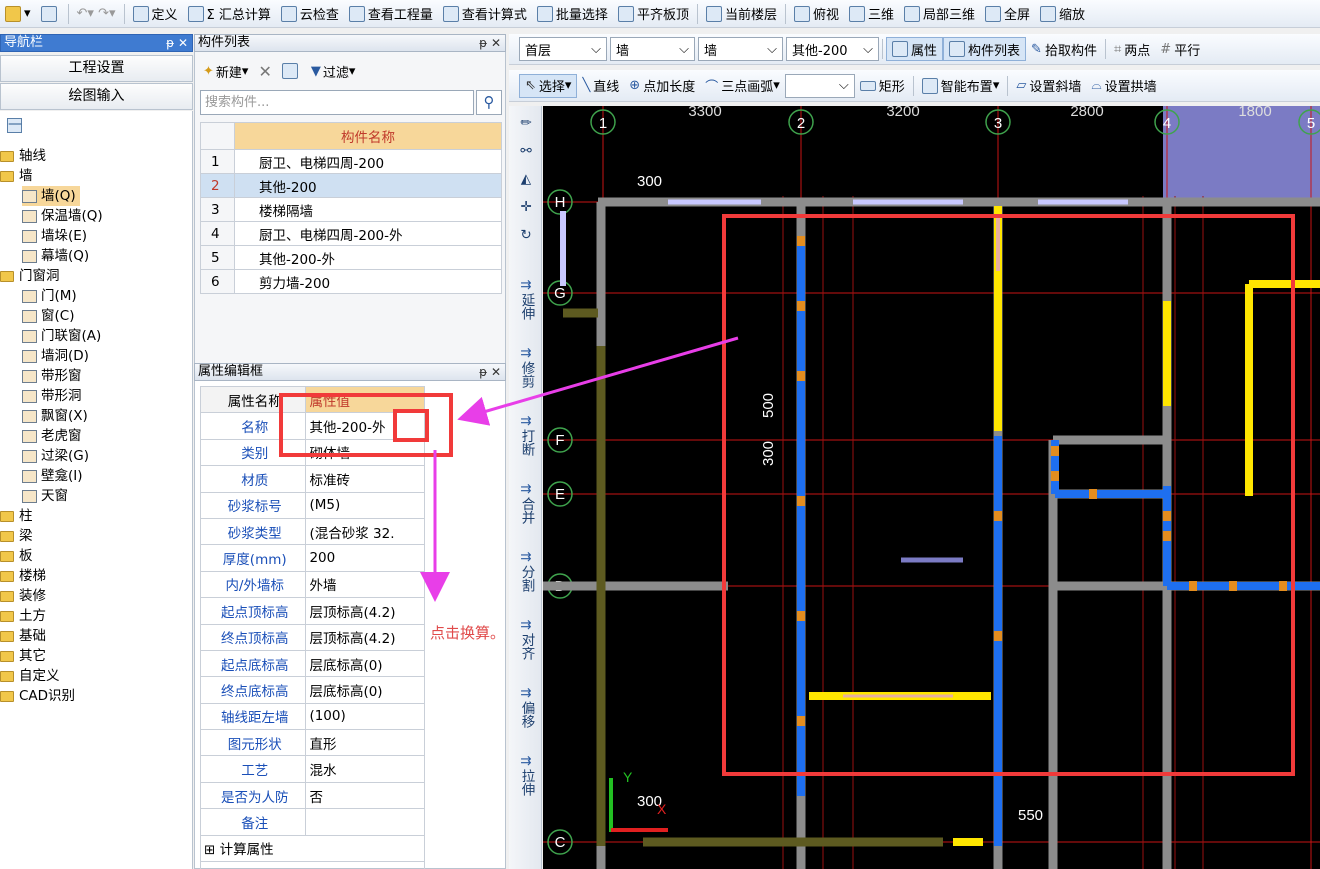 This screenshot has height=869, width=1320. I want to click on annotation-arrows, so click(579, 469).